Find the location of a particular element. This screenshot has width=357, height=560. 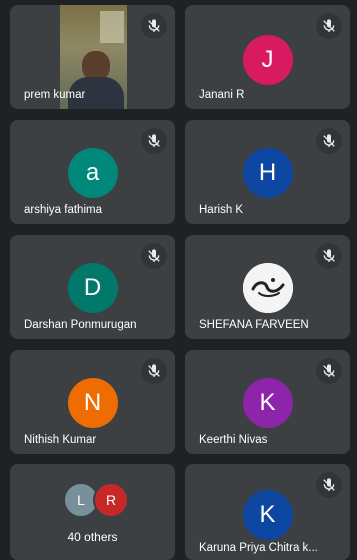

avatar: N is located at coordinates (92, 403).